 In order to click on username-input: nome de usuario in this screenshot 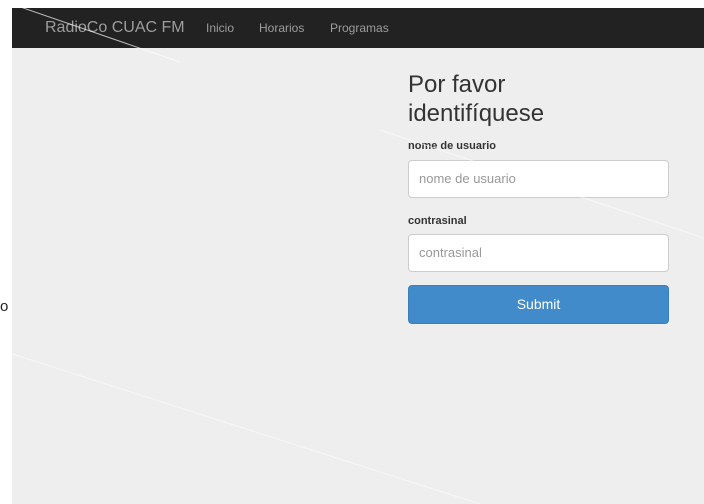, I will do `click(538, 179)`.